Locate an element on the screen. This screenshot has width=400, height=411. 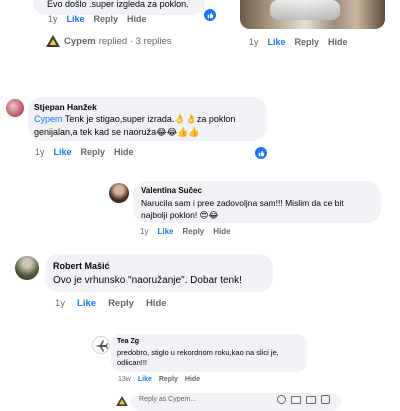
replies-count-text: replied · 3 replies is located at coordinates (135, 41).